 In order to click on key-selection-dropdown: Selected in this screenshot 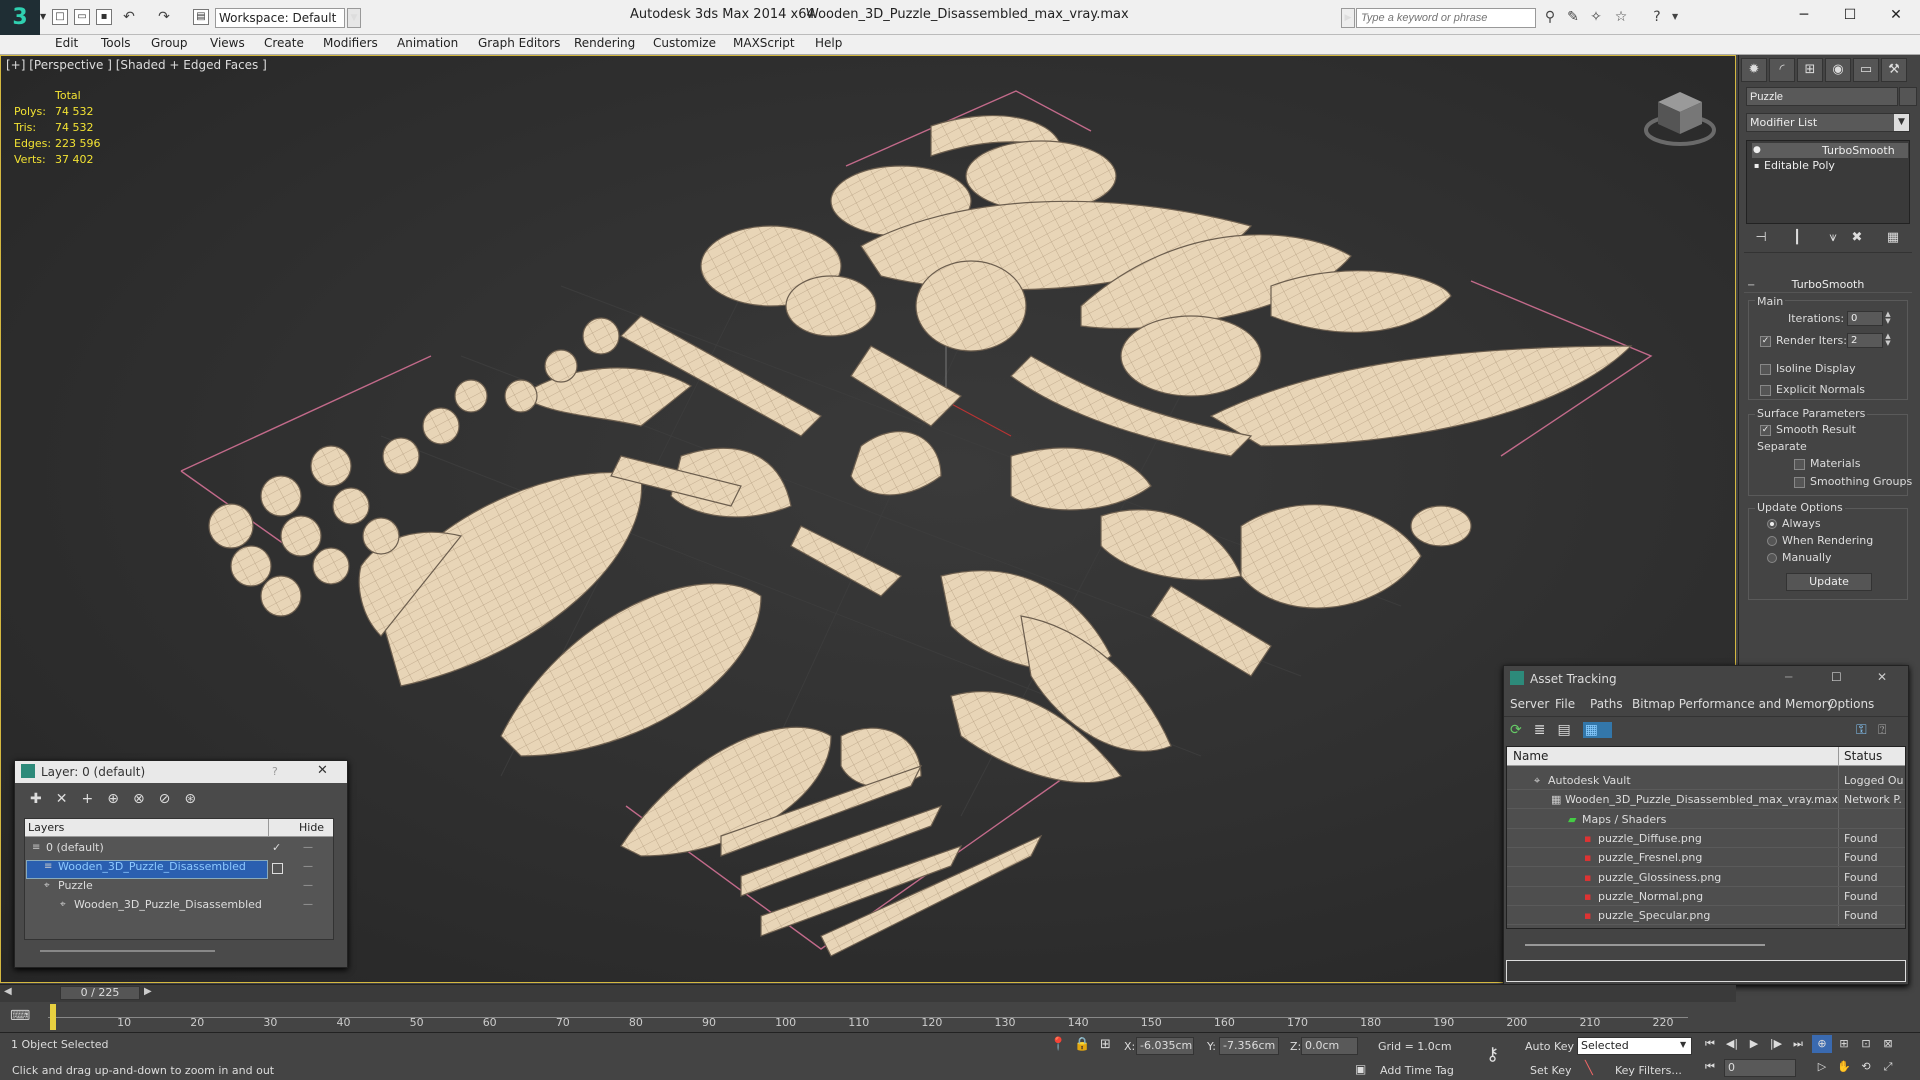, I will do `click(1634, 1046)`.